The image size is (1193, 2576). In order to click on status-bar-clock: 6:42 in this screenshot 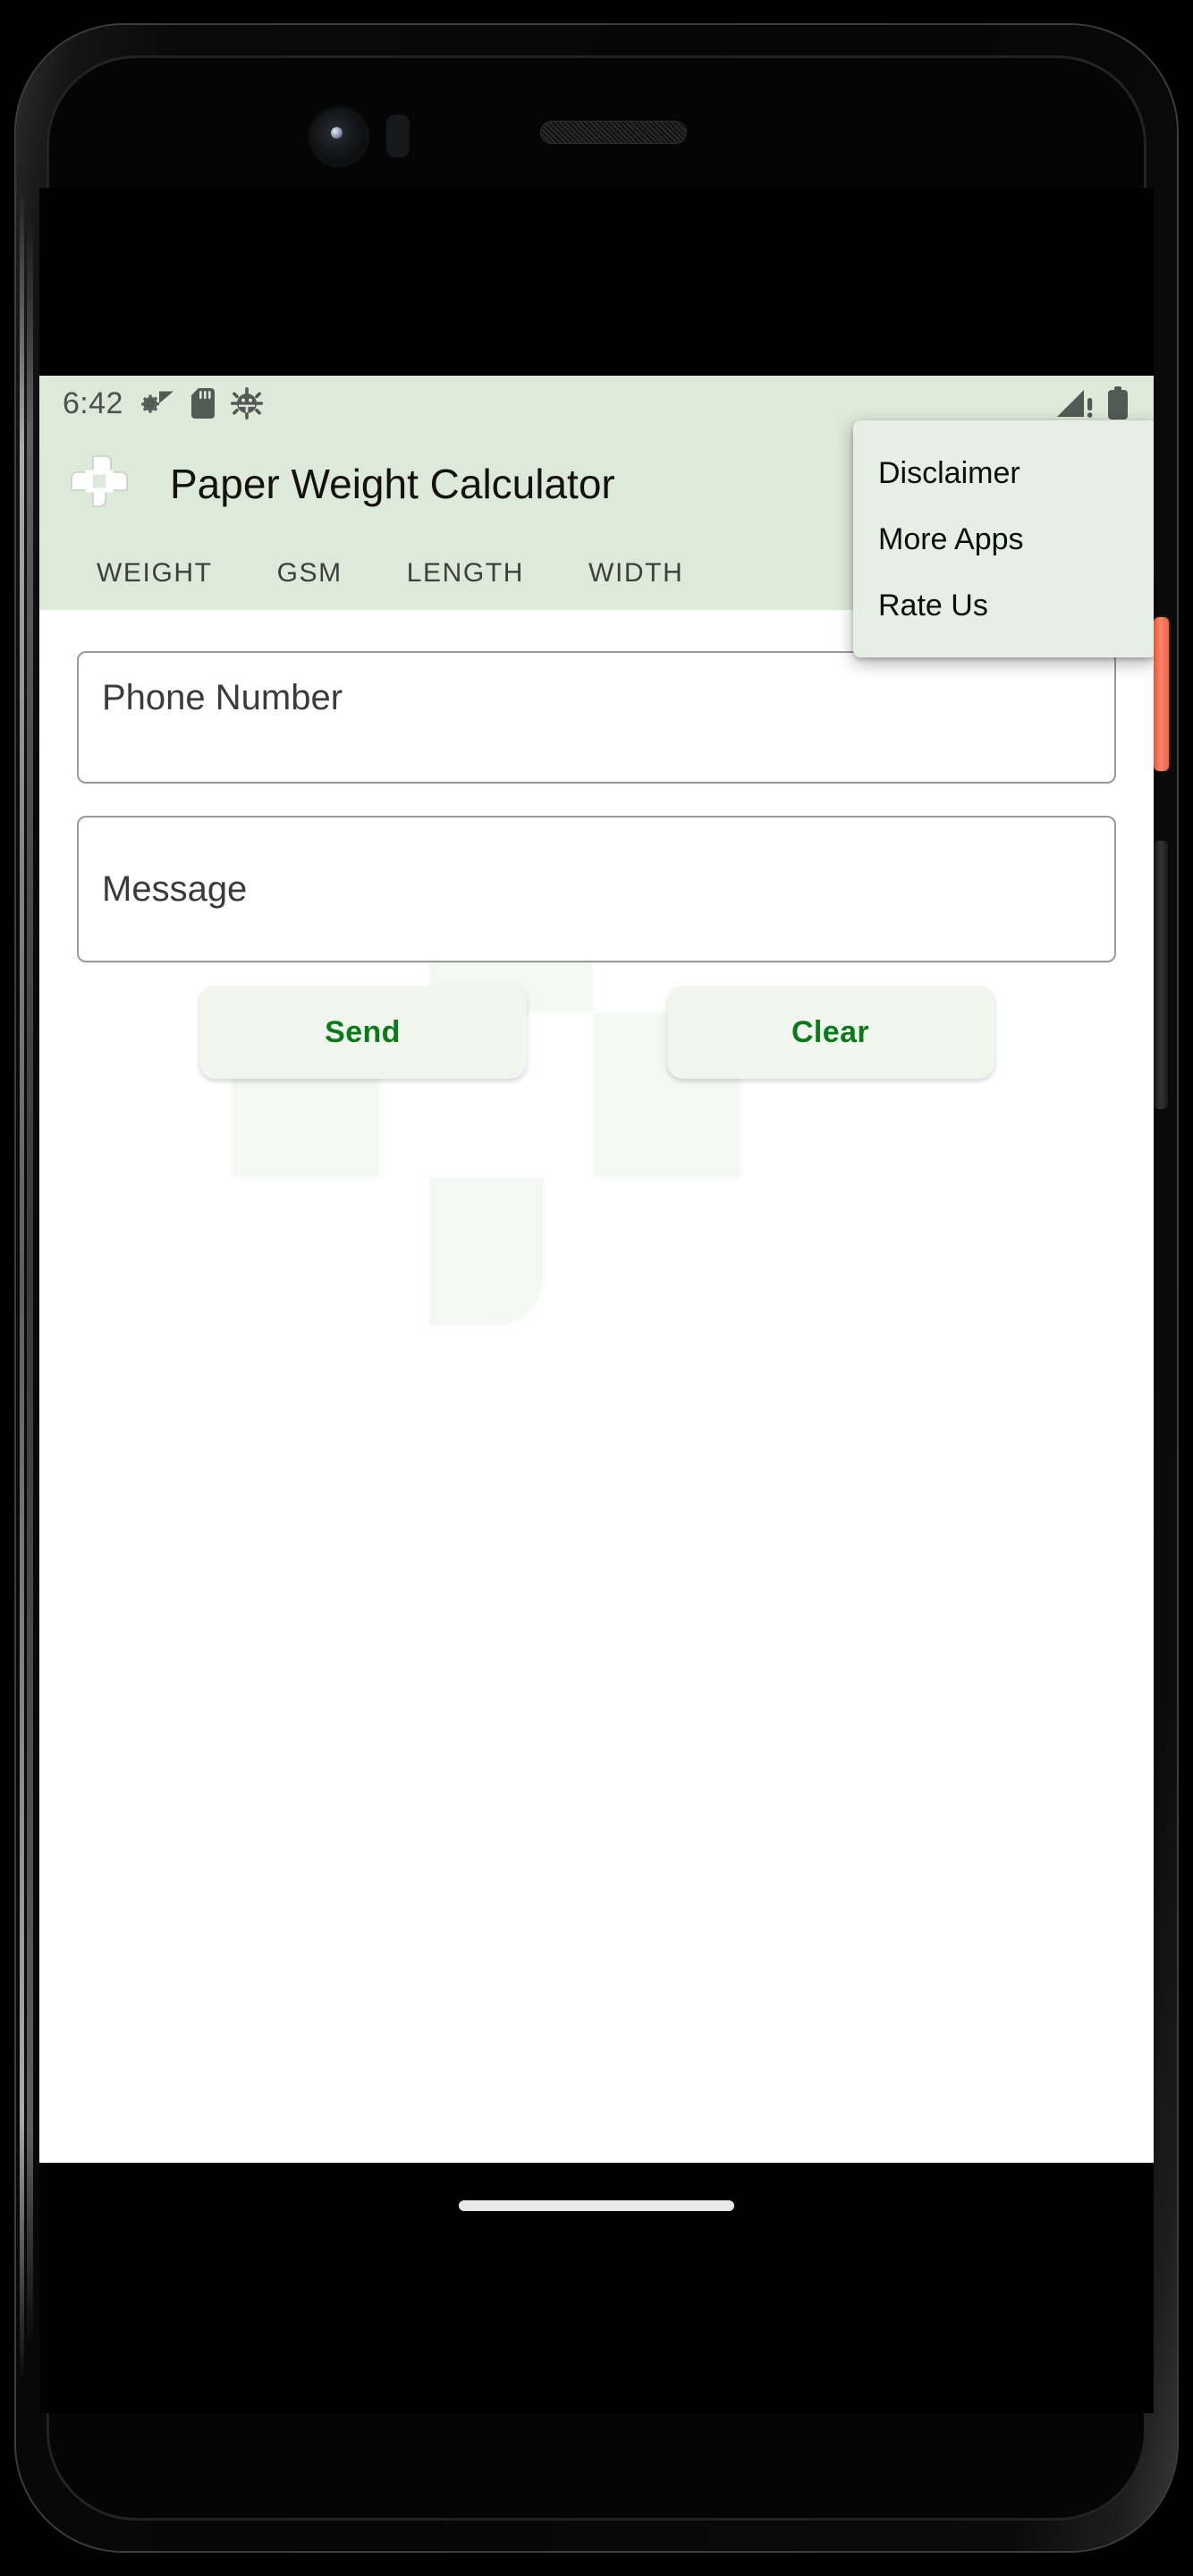, I will do `click(93, 403)`.